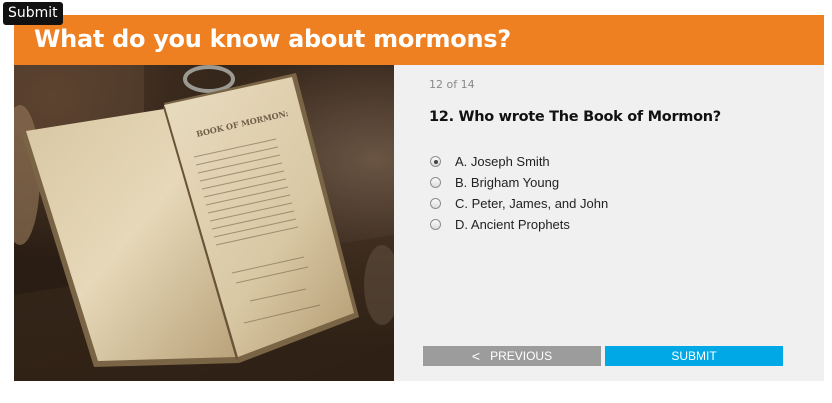 This screenshot has width=832, height=403. I want to click on question-progress: 12 of 14, so click(452, 84).